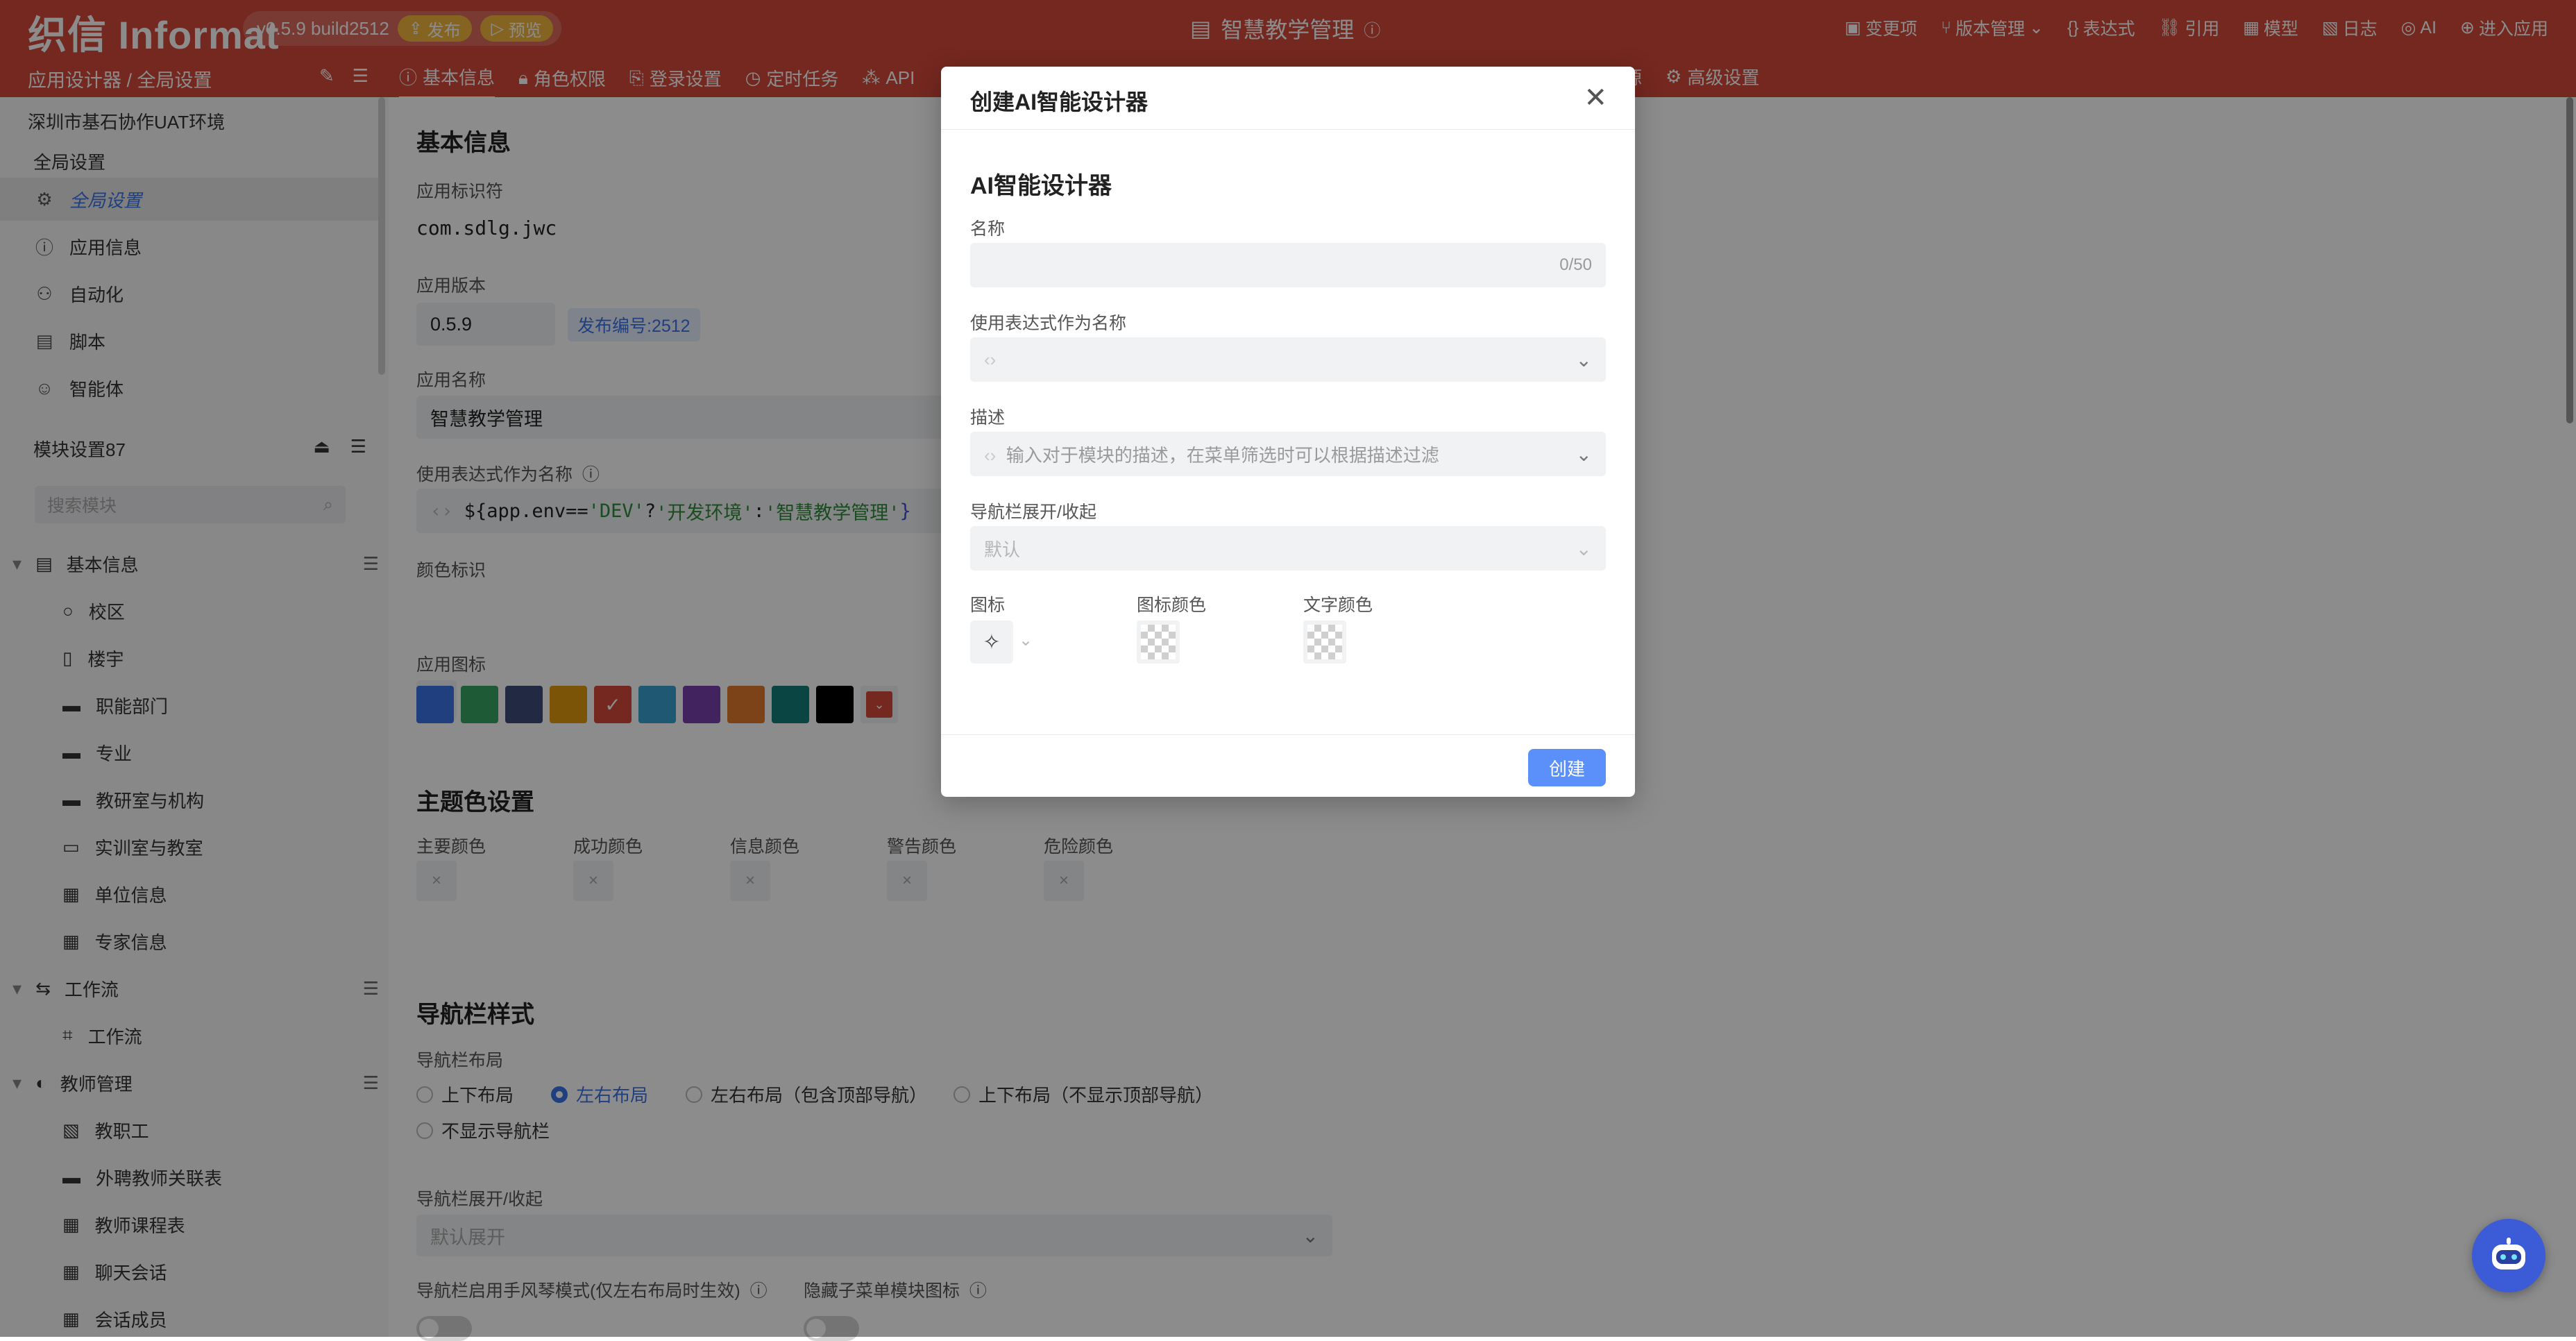 The image size is (2576, 1341). What do you see at coordinates (1003, 549) in the screenshot?
I see `nav-expand-placeholder: 默认` at bounding box center [1003, 549].